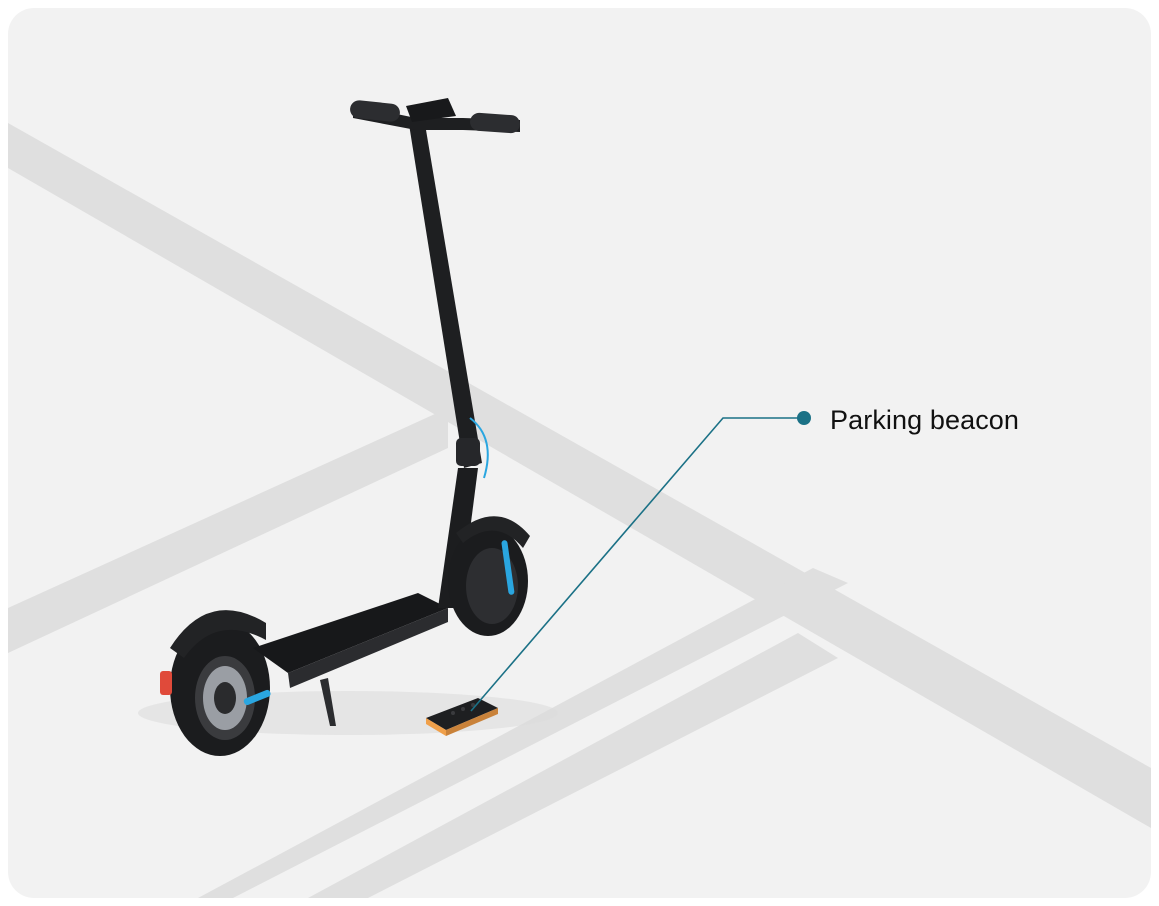 The image size is (1159, 906). Describe the element at coordinates (435, 116) in the screenshot. I see `handlebar` at that location.